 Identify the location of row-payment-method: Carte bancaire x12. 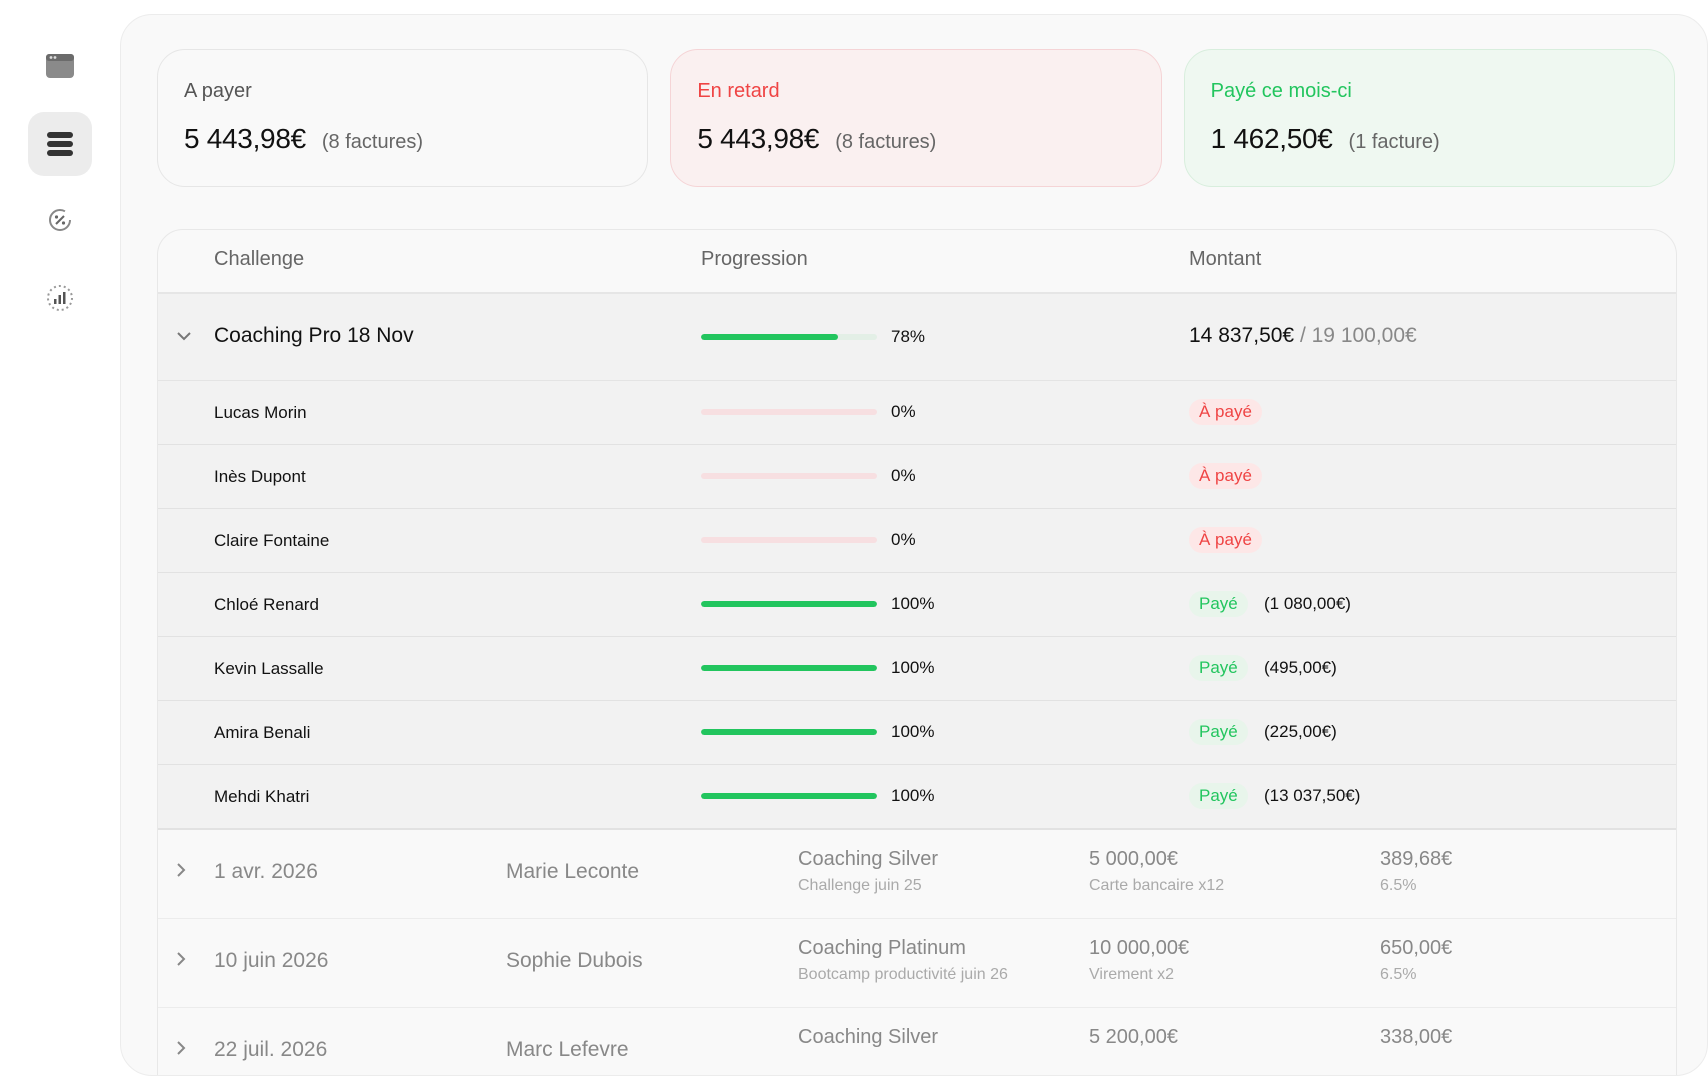
(1157, 885).